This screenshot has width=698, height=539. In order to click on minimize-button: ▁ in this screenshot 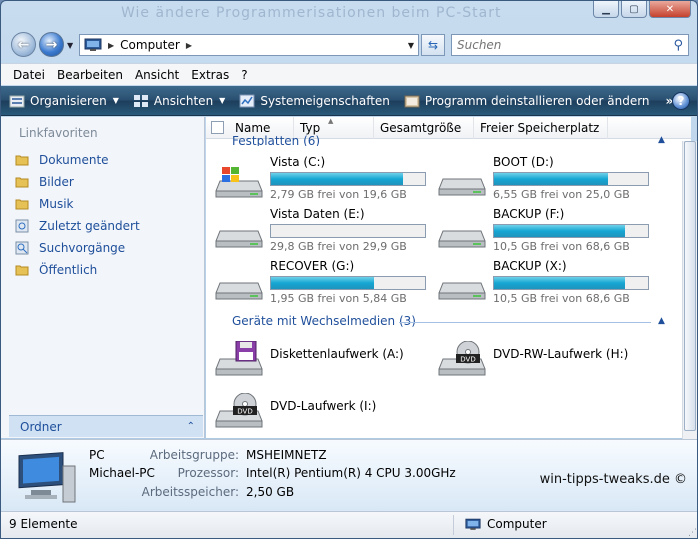, I will do `click(606, 9)`.